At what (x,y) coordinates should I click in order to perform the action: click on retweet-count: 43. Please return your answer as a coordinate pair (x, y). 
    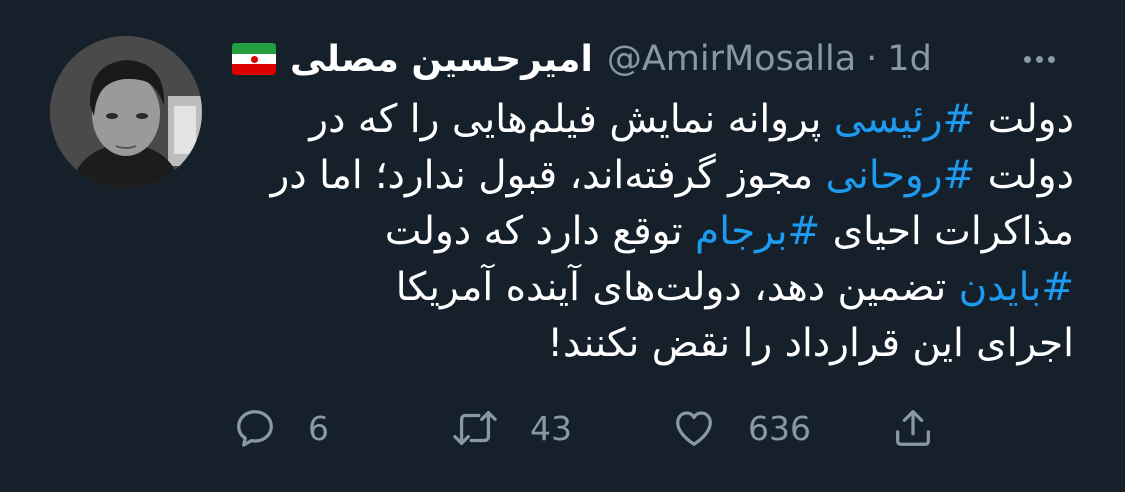
    Looking at the image, I should click on (551, 428).